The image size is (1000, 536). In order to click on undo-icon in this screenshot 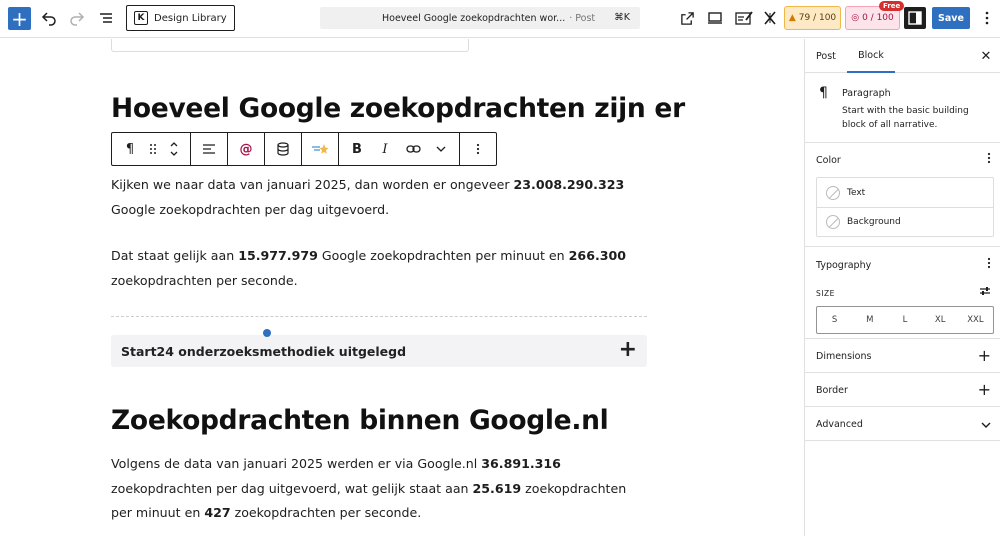, I will do `click(48, 19)`.